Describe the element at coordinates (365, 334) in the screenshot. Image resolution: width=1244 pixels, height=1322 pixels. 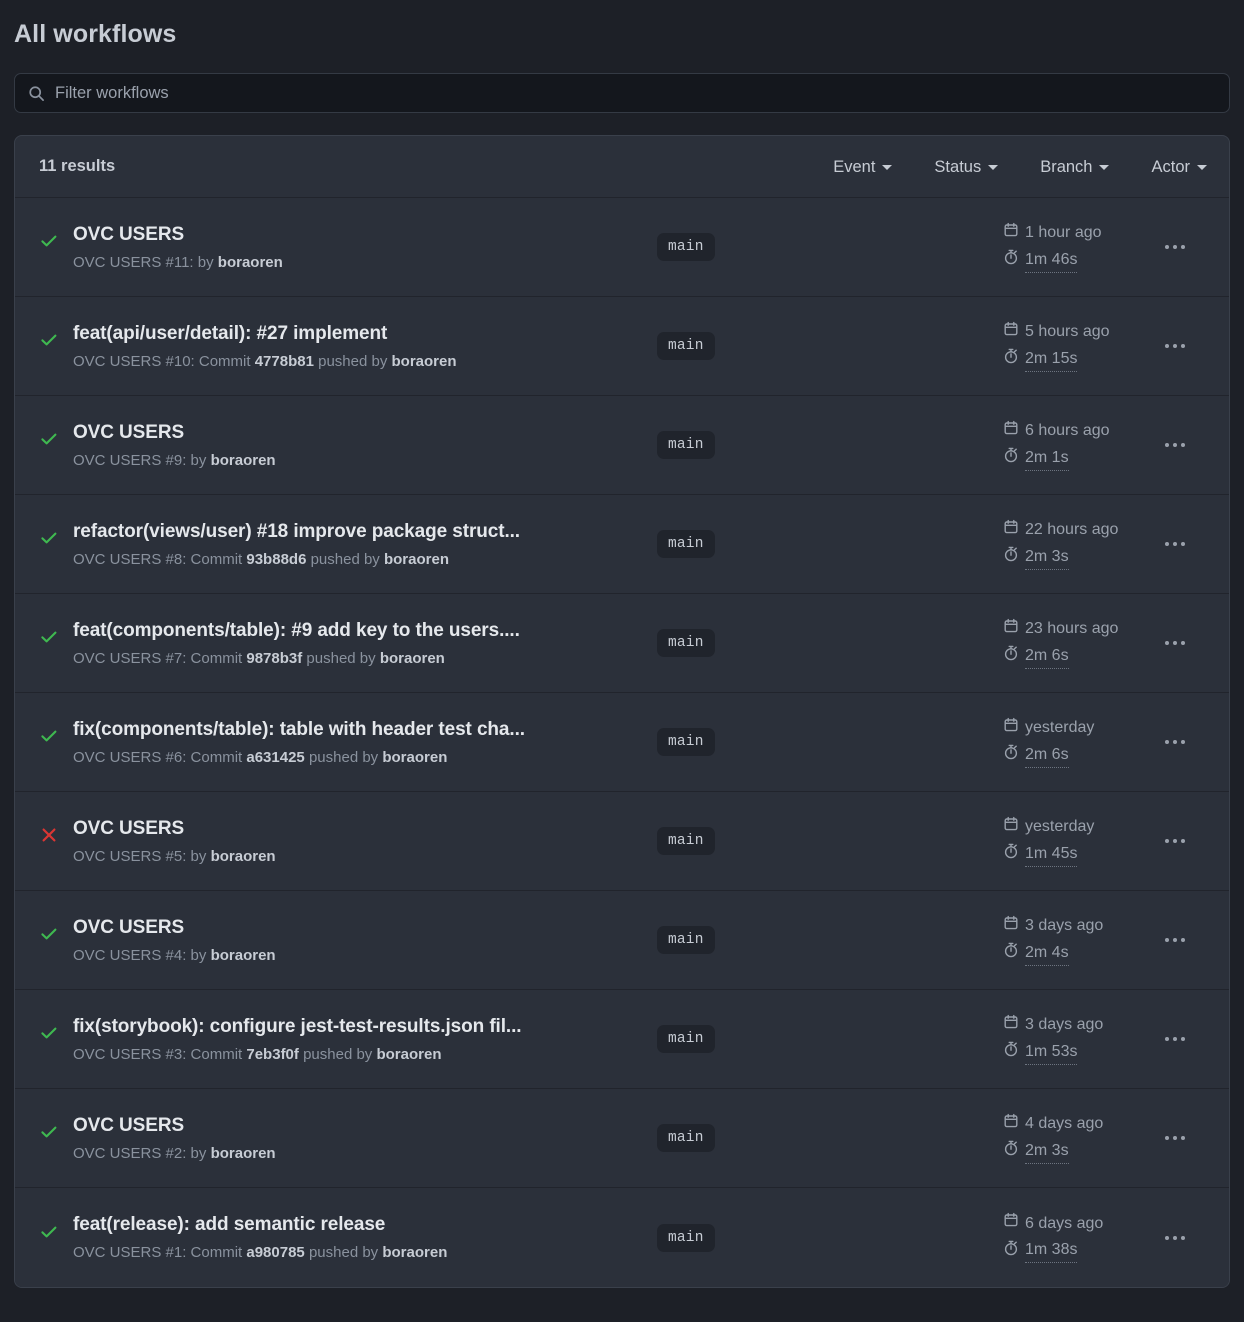
I see `run-title: feat(api/user/detail): #27 implement` at that location.